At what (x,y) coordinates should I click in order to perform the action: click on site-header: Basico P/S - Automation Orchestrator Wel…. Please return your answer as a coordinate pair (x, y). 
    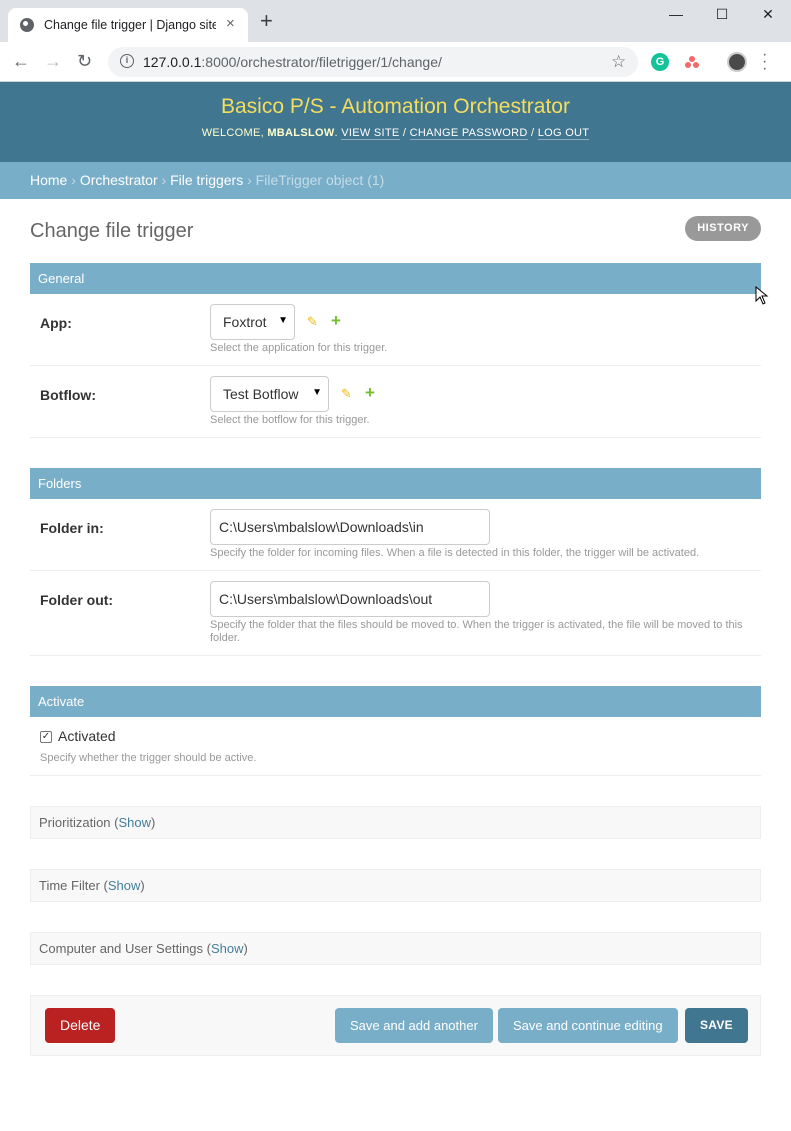
    Looking at the image, I should click on (395, 122).